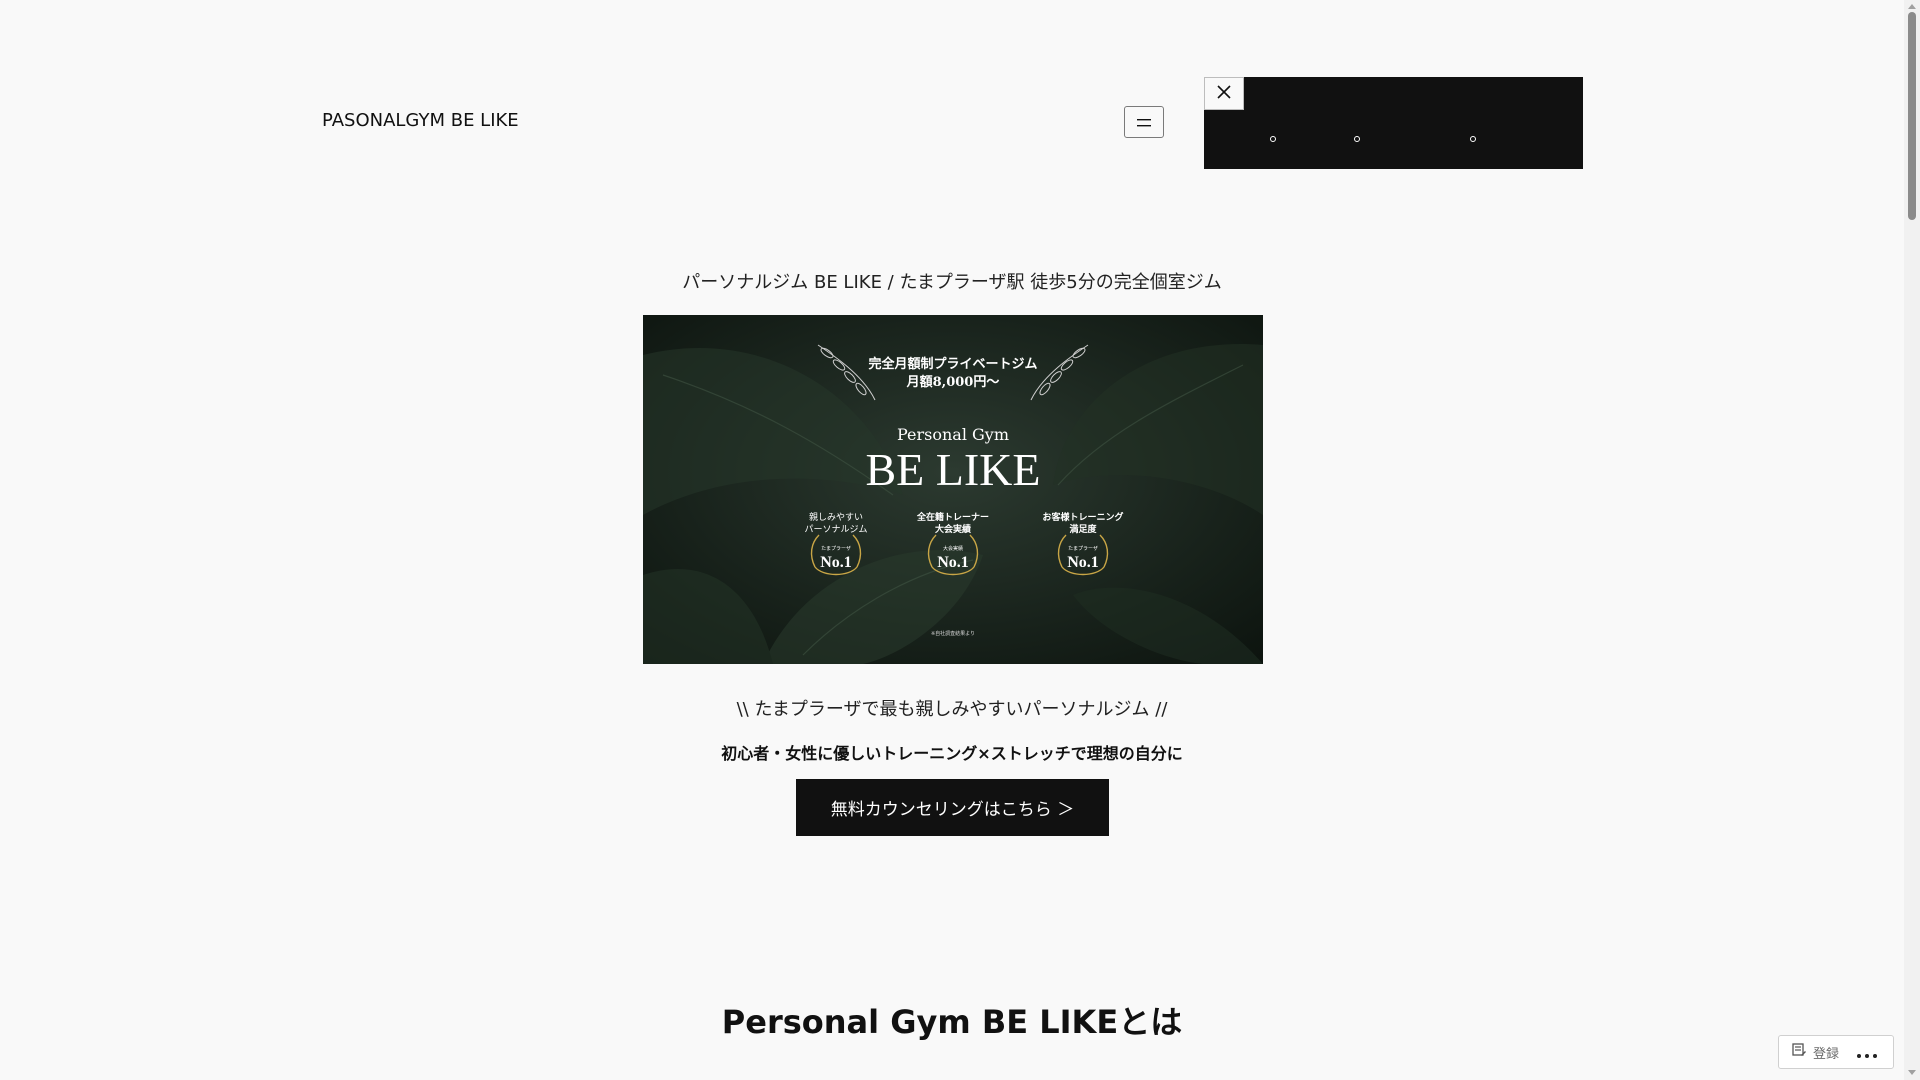  I want to click on hero-footnote: ※自社調査結果より, so click(953, 633).